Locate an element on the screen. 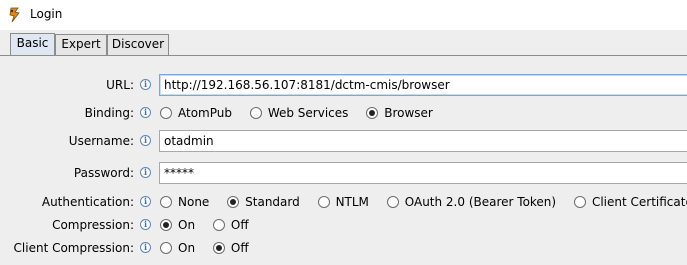  compression-radio-group: On Off is located at coordinates (211, 226).